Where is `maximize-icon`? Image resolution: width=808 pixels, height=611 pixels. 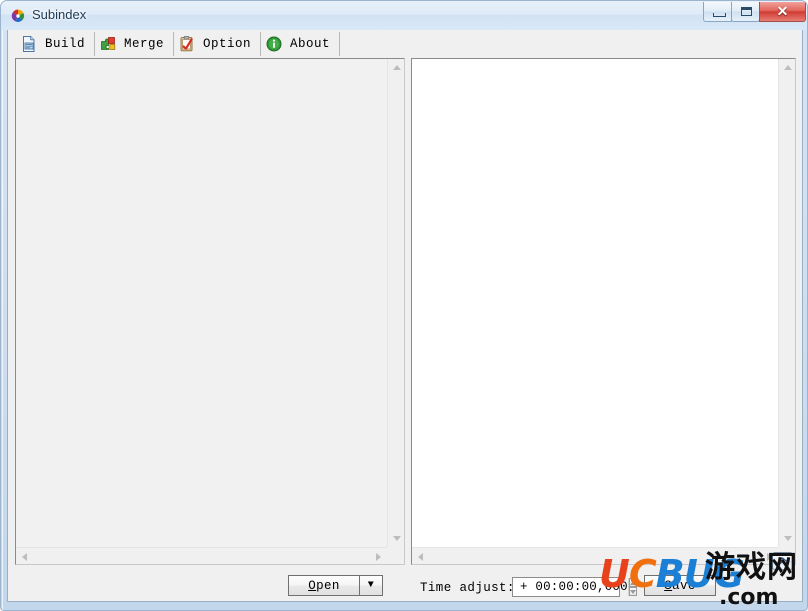 maximize-icon is located at coordinates (746, 11).